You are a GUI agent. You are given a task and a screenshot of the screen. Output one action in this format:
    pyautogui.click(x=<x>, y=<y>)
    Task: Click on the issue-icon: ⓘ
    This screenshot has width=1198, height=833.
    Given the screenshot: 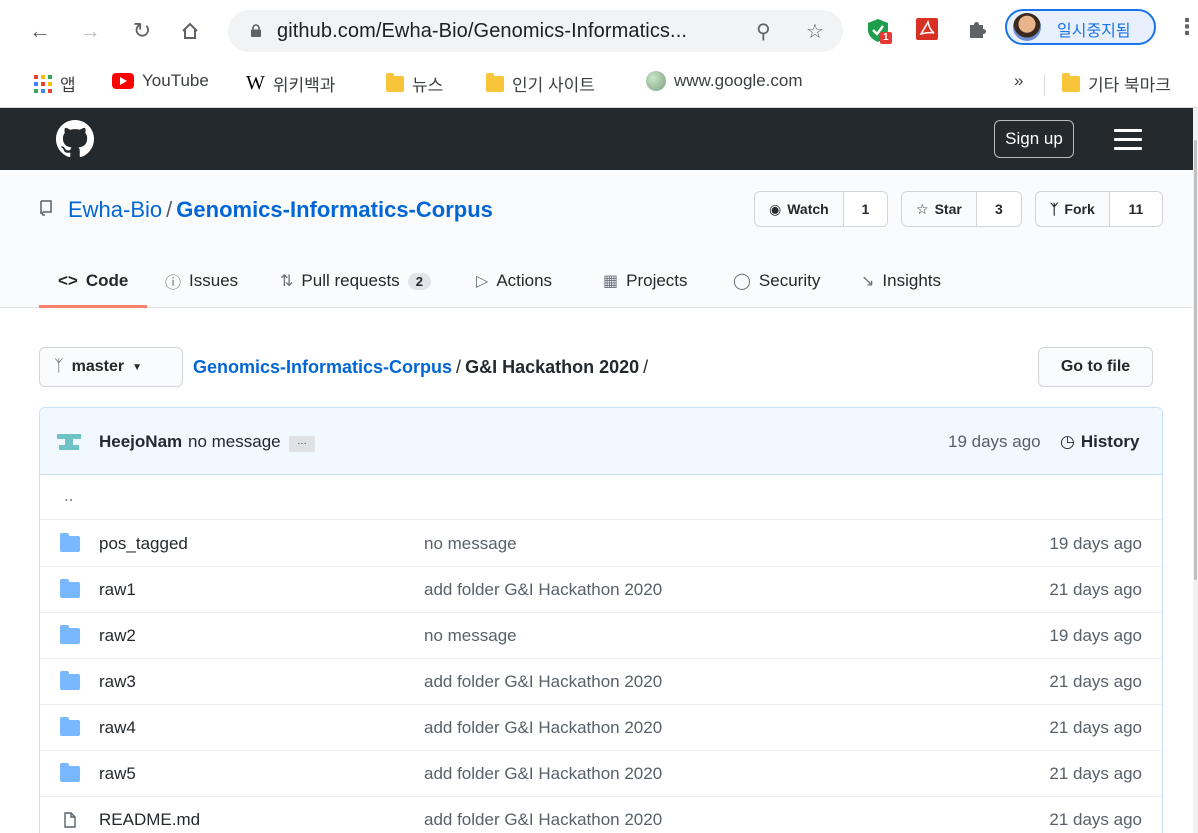 What is the action you would take?
    pyautogui.click(x=173, y=283)
    